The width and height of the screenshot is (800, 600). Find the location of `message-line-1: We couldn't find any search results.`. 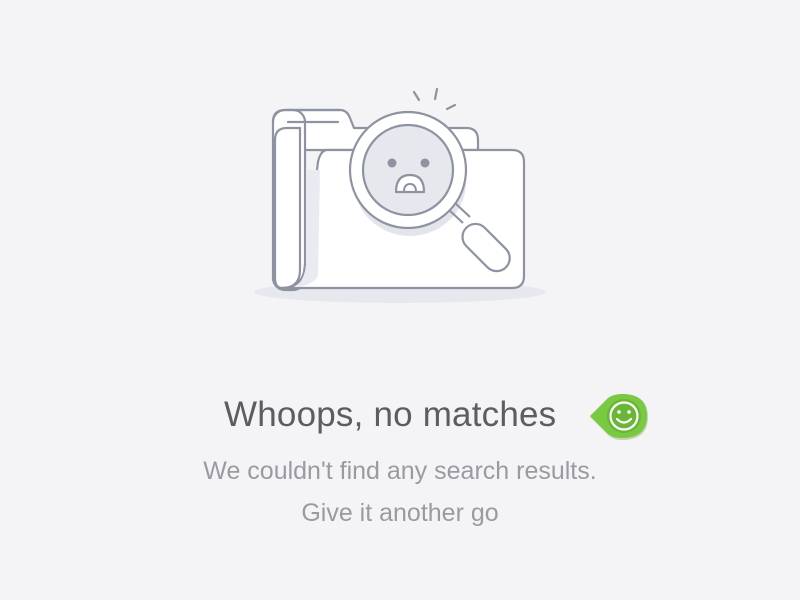

message-line-1: We couldn't find any search results. is located at coordinates (400, 471).